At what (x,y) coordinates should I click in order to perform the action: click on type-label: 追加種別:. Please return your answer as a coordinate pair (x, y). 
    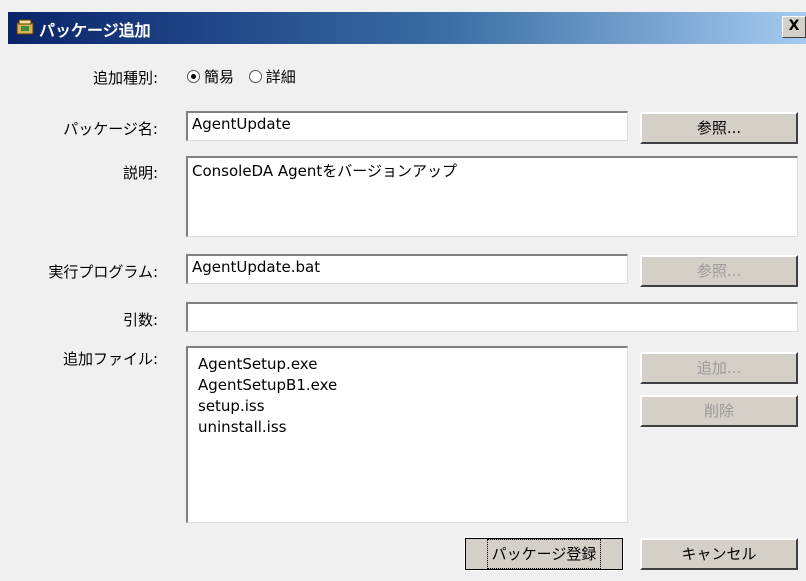
    Looking at the image, I should click on (125, 78).